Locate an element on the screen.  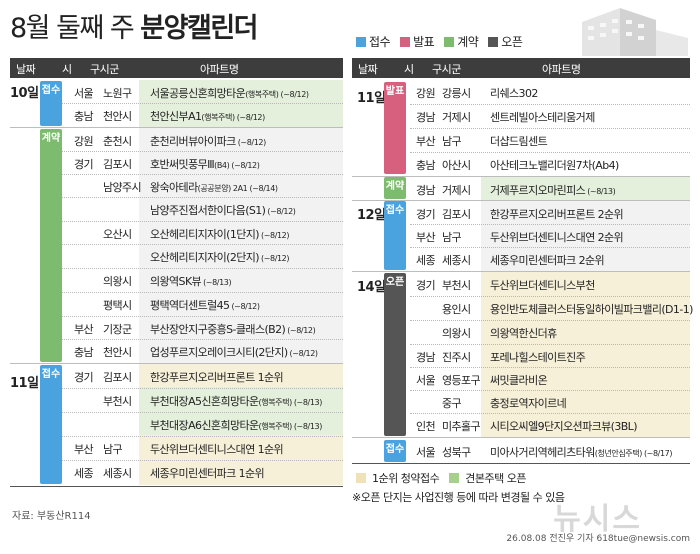
status-legend: 접수 발표 계약 오픈 is located at coordinates (439, 41).